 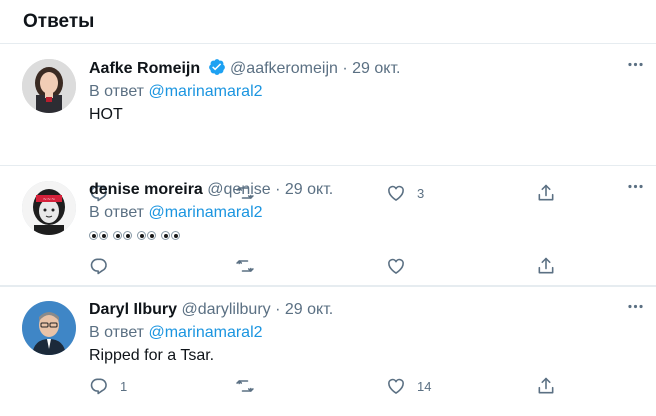 I want to click on like-count: 14, so click(x=424, y=386).